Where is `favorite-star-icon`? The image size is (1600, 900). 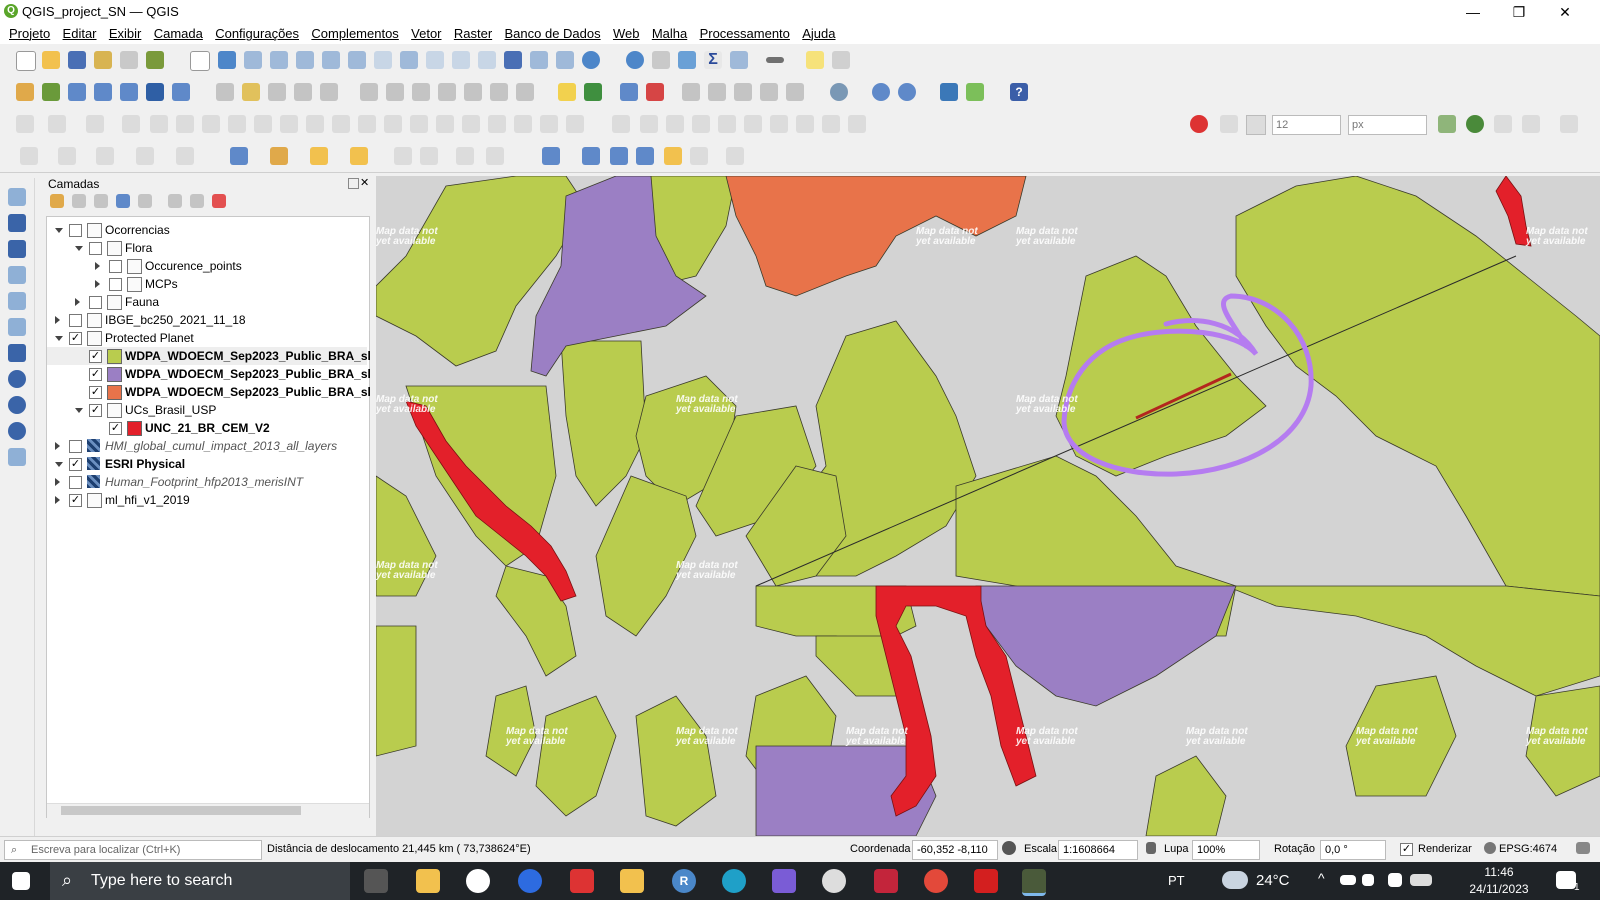
favorite-star-icon is located at coordinates (673, 156).